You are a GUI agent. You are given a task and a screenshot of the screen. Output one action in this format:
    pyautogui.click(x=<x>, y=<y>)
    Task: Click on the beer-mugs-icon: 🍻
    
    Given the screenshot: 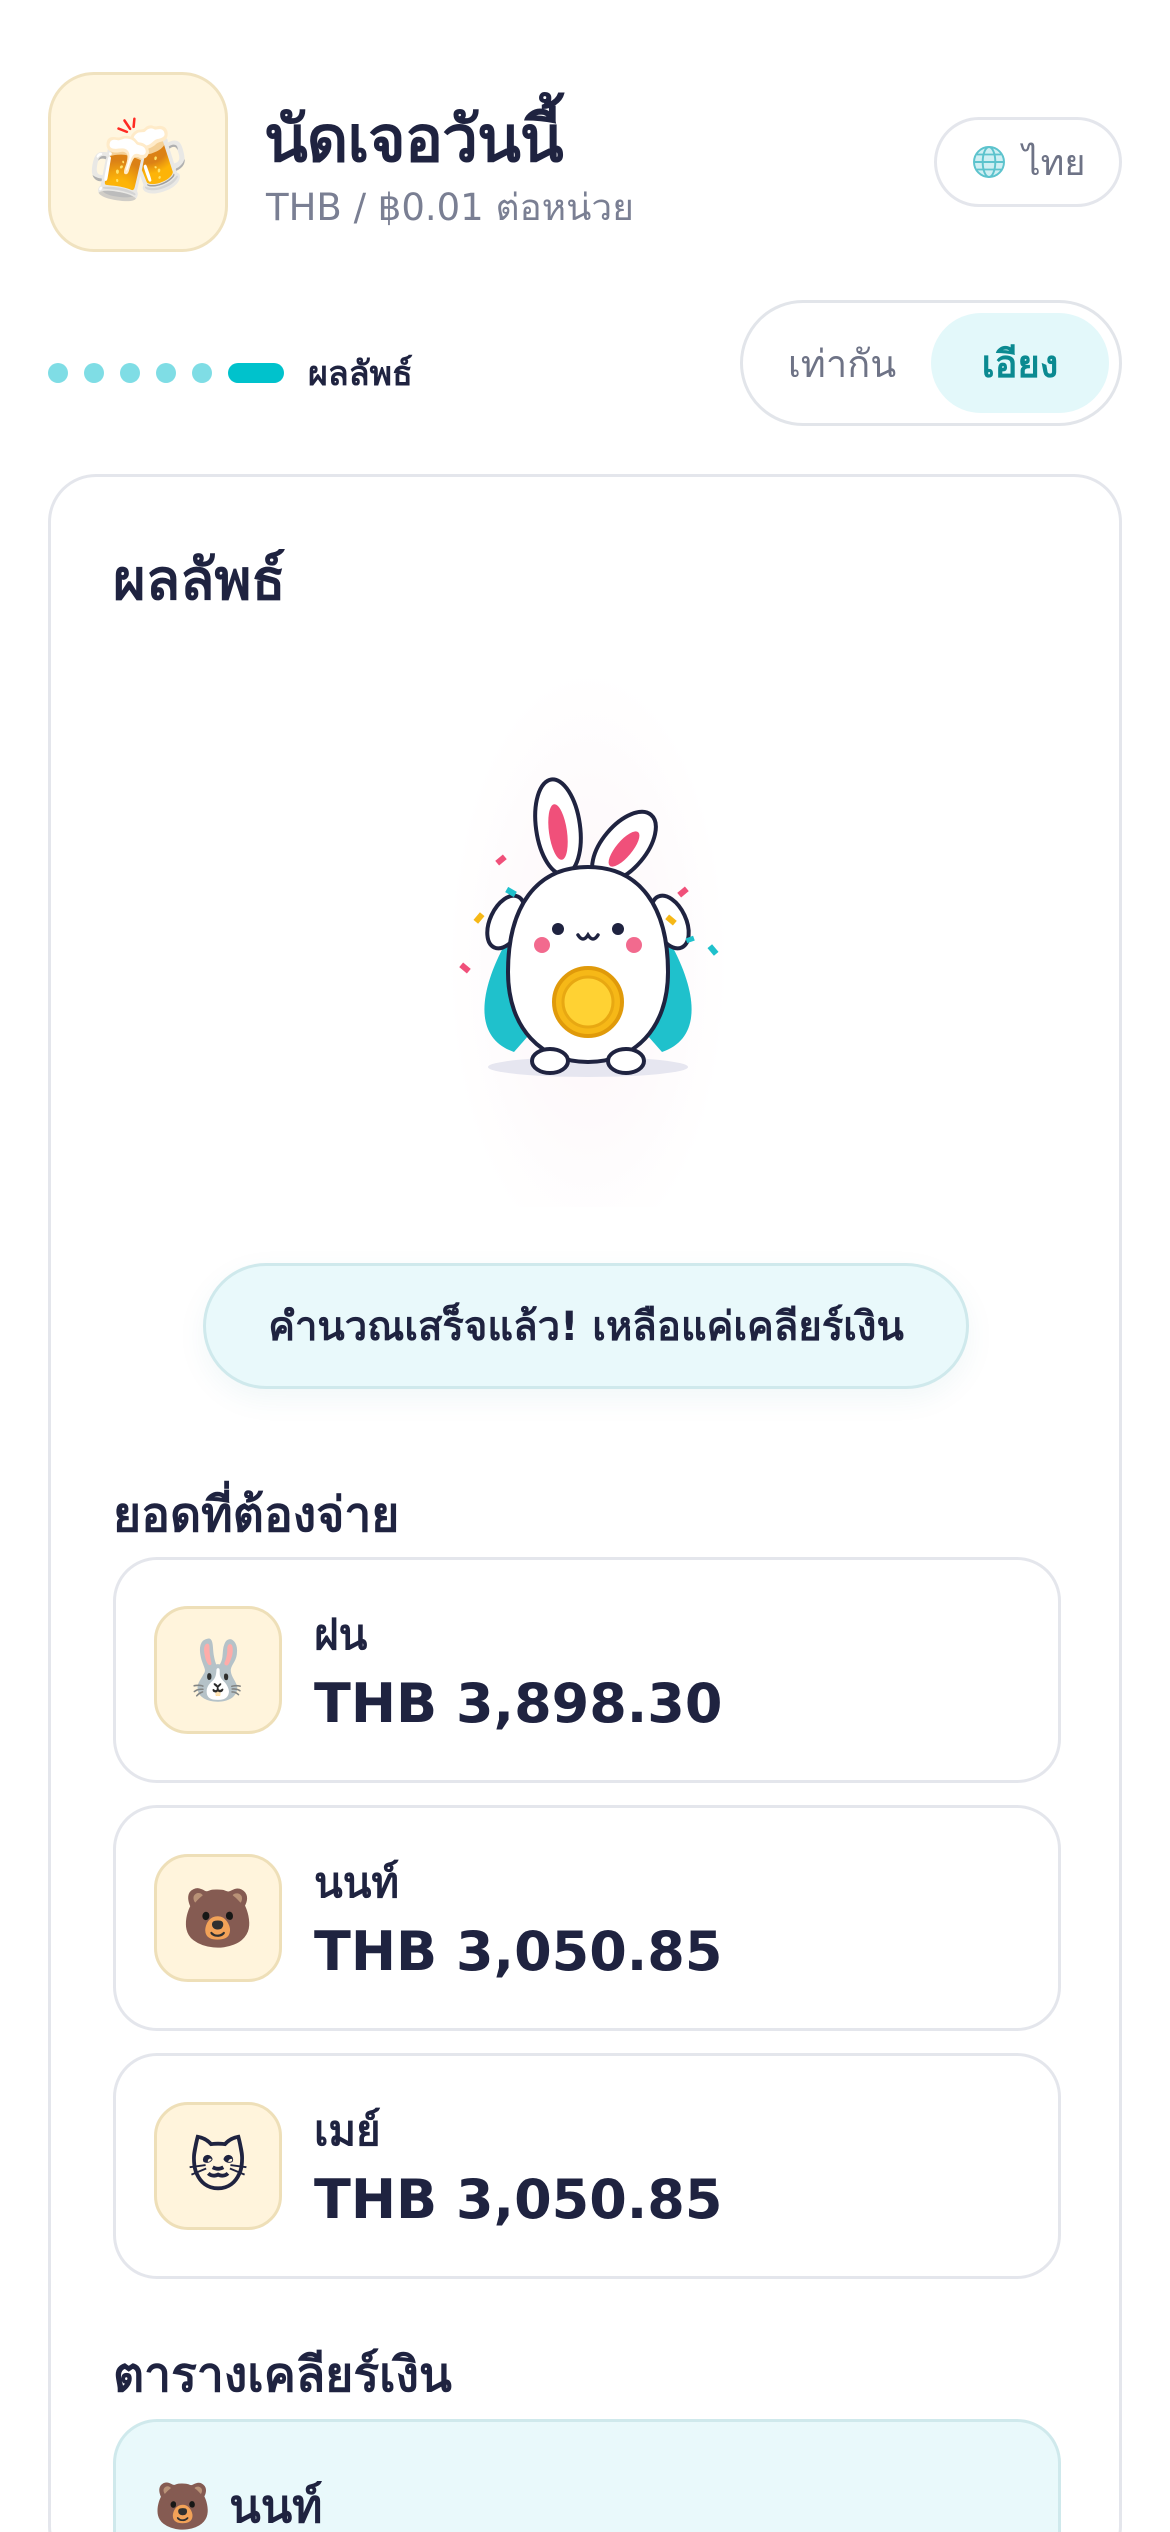 What is the action you would take?
    pyautogui.click(x=138, y=162)
    